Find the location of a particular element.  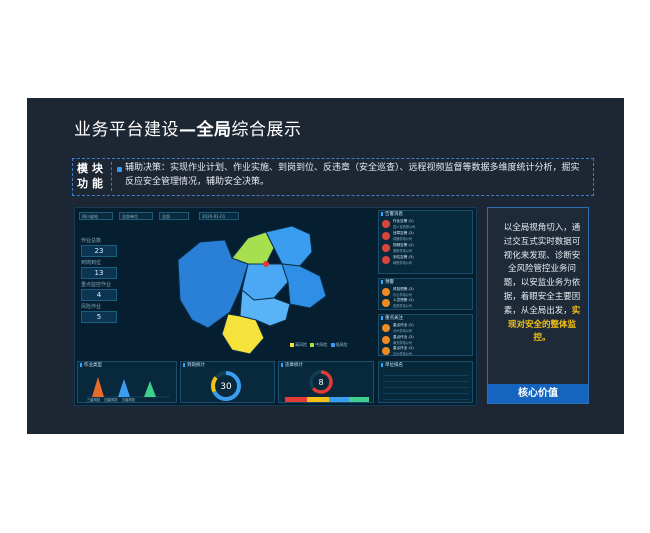

warning-panel: 预警 风险预警 (2) 乐山供电公司 人员预警 (1) 宜宾供电公司 is located at coordinates (425, 294).